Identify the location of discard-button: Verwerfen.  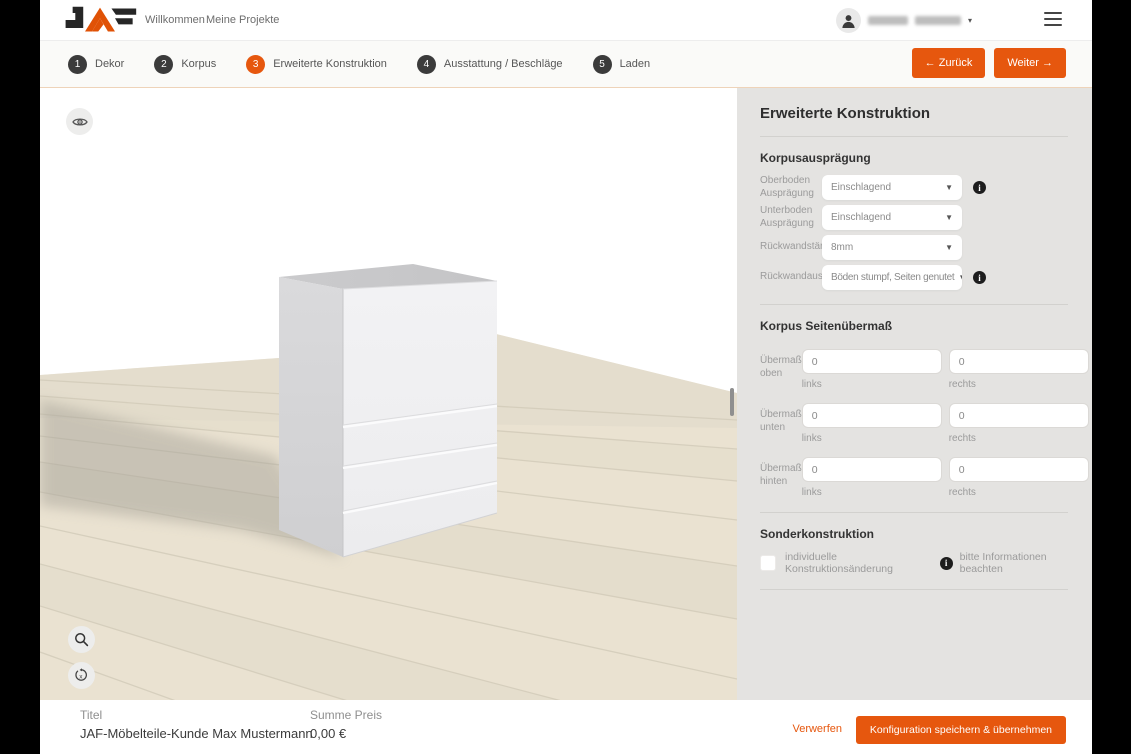
(817, 729).